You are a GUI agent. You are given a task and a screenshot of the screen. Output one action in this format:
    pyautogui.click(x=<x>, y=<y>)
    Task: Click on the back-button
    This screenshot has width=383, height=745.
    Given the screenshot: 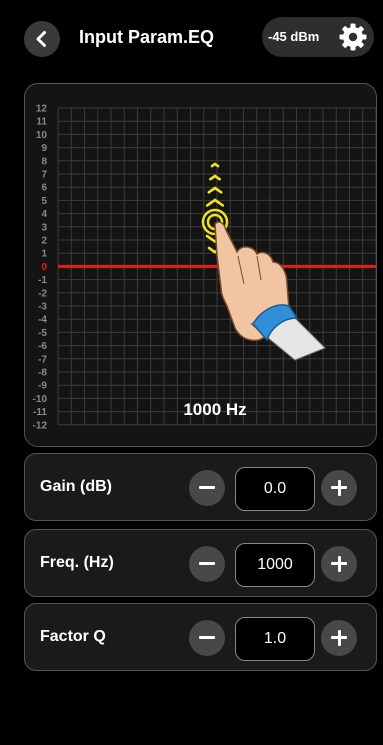 What is the action you would take?
    pyautogui.click(x=42, y=39)
    